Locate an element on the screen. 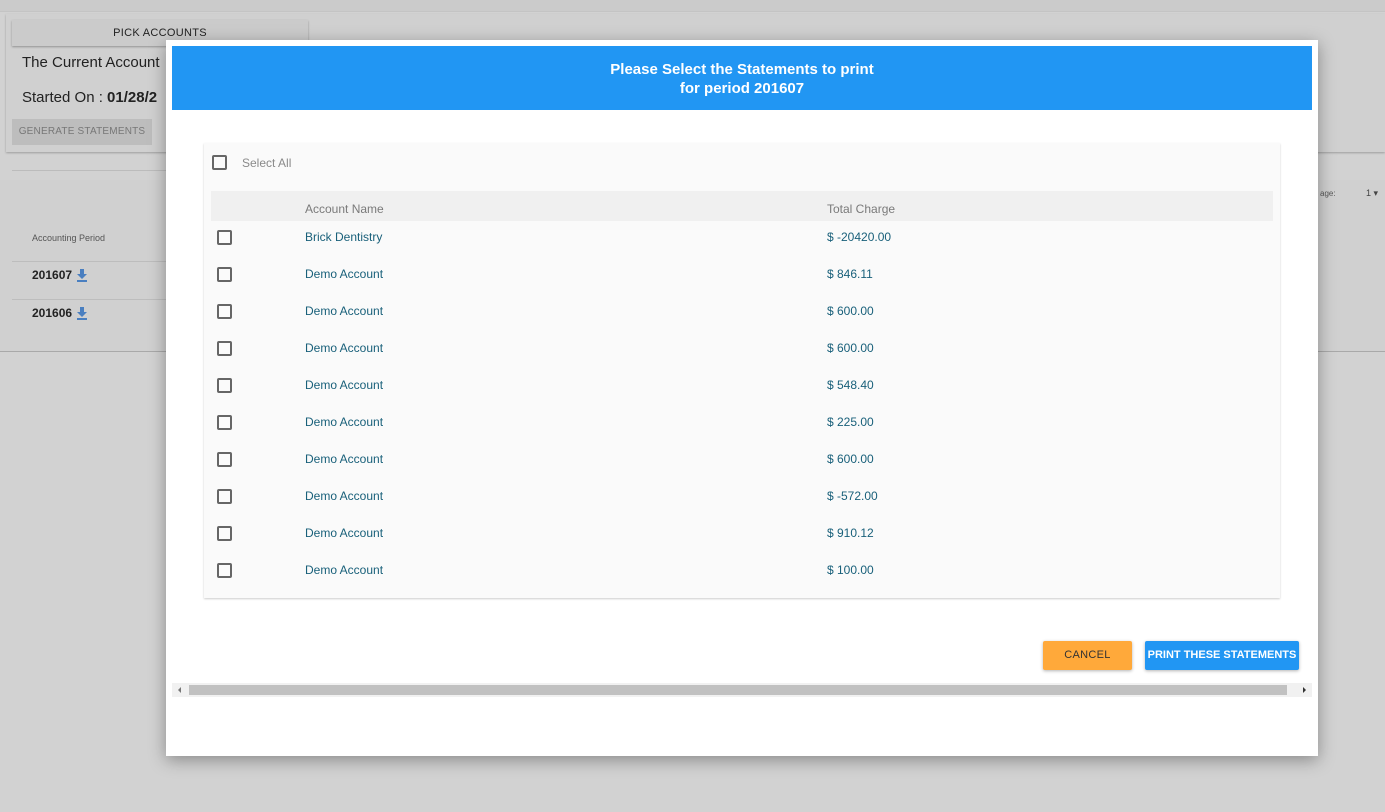  column-header-total-charge: Total Charge is located at coordinates (861, 209).